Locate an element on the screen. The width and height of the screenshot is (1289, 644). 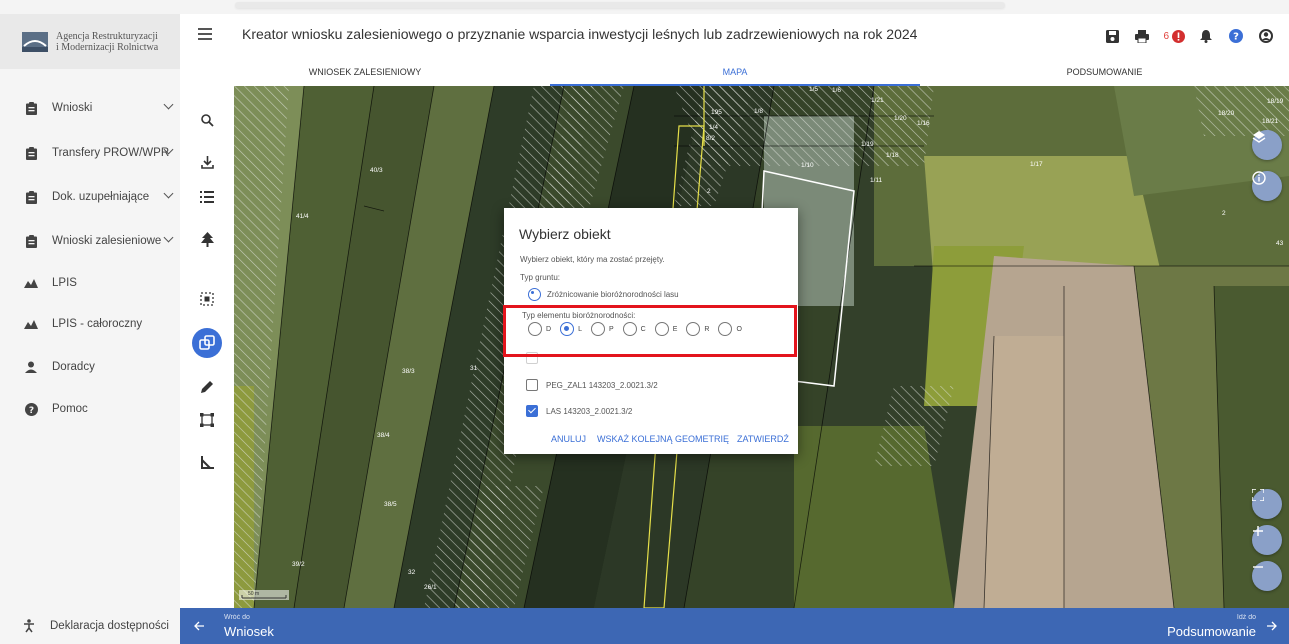
parcel-label: 1/21 is located at coordinates (877, 100).